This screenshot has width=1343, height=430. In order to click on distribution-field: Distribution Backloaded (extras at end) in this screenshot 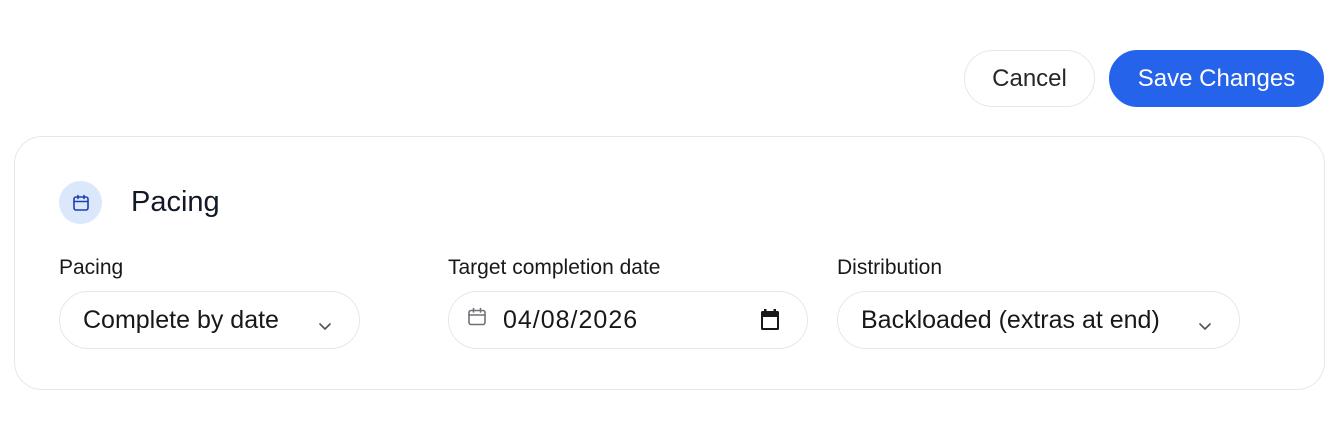, I will do `click(1038, 302)`.